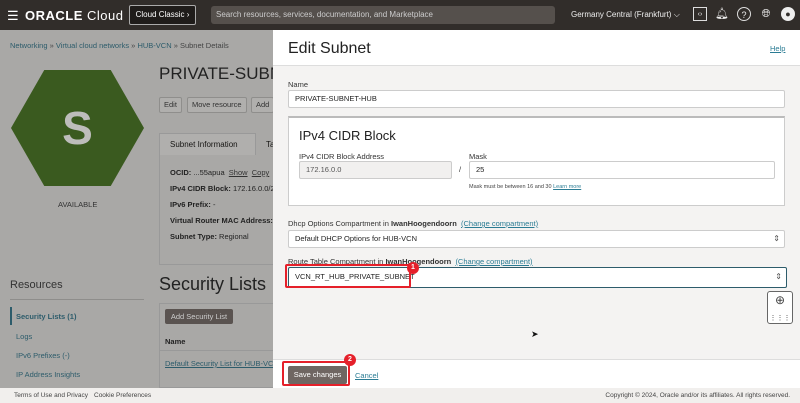 The width and height of the screenshot is (800, 403). Describe the element at coordinates (777, 48) in the screenshot. I see `help-link: Help` at that location.